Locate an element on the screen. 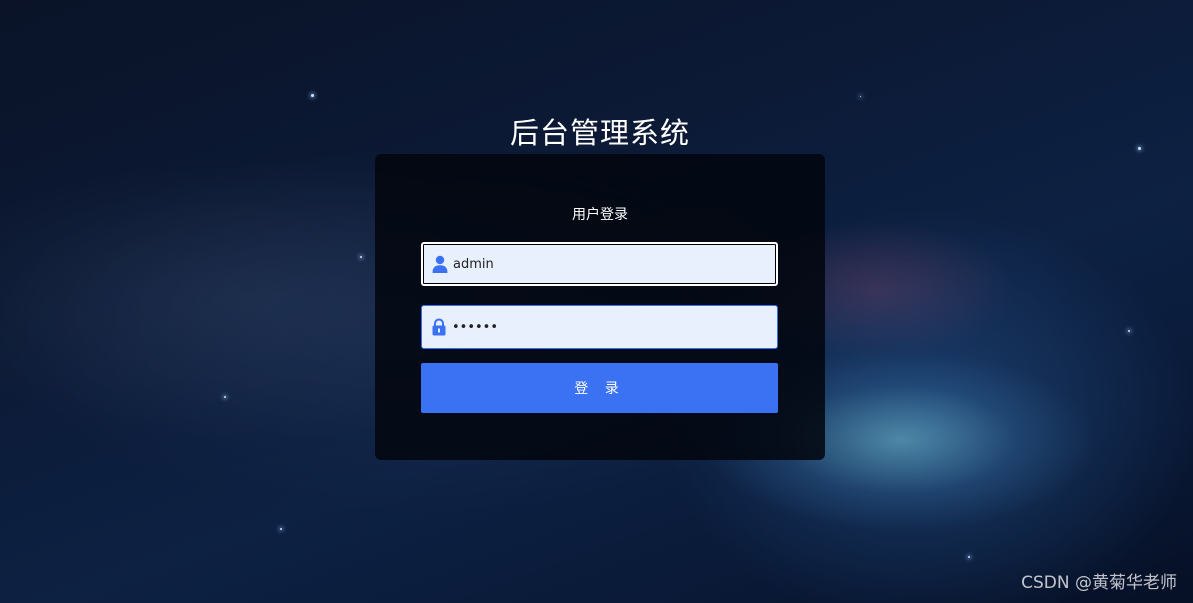  page-title: 后台管理系统 is located at coordinates (599, 133).